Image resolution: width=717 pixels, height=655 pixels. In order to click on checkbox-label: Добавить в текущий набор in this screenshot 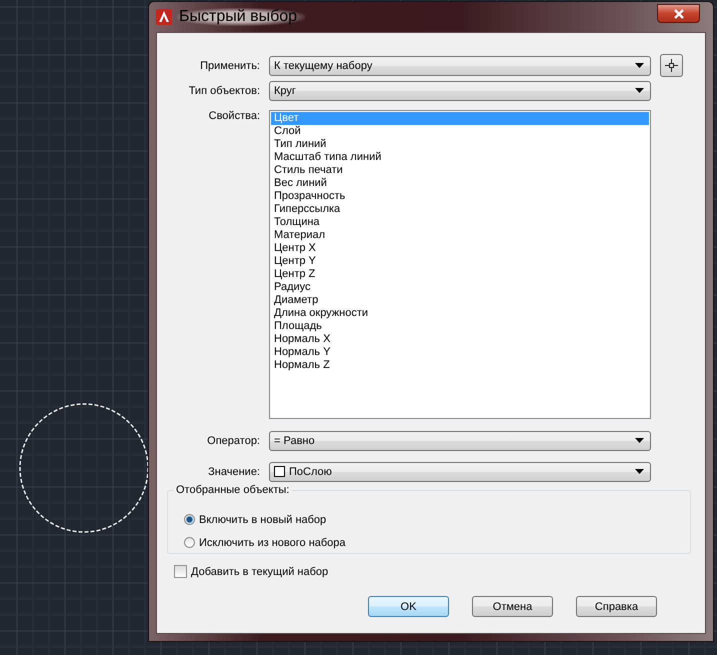, I will do `click(259, 572)`.